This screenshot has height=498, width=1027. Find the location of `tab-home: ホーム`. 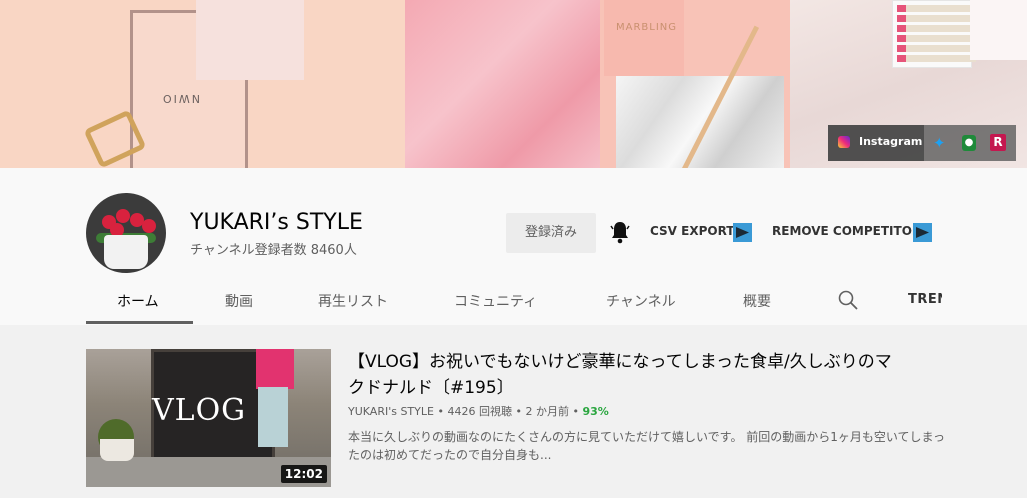

tab-home: ホーム is located at coordinates (138, 301).